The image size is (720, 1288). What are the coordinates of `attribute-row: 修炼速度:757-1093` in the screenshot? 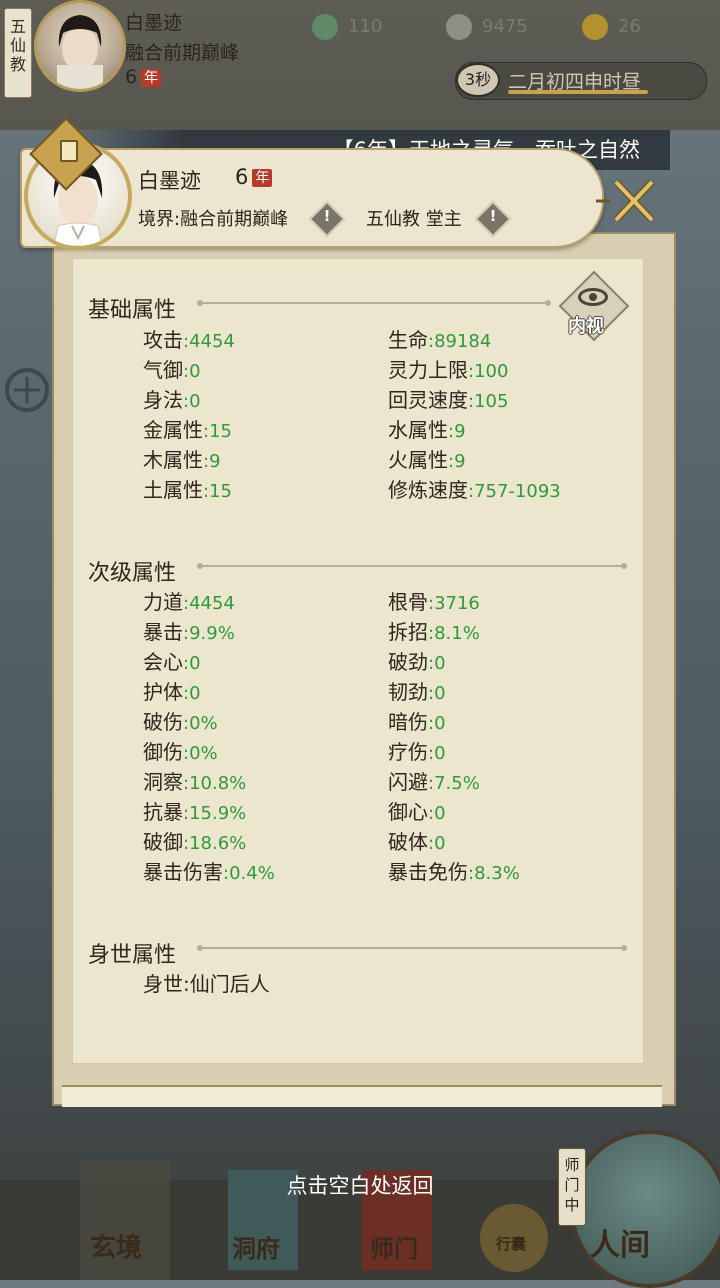 It's located at (474, 488).